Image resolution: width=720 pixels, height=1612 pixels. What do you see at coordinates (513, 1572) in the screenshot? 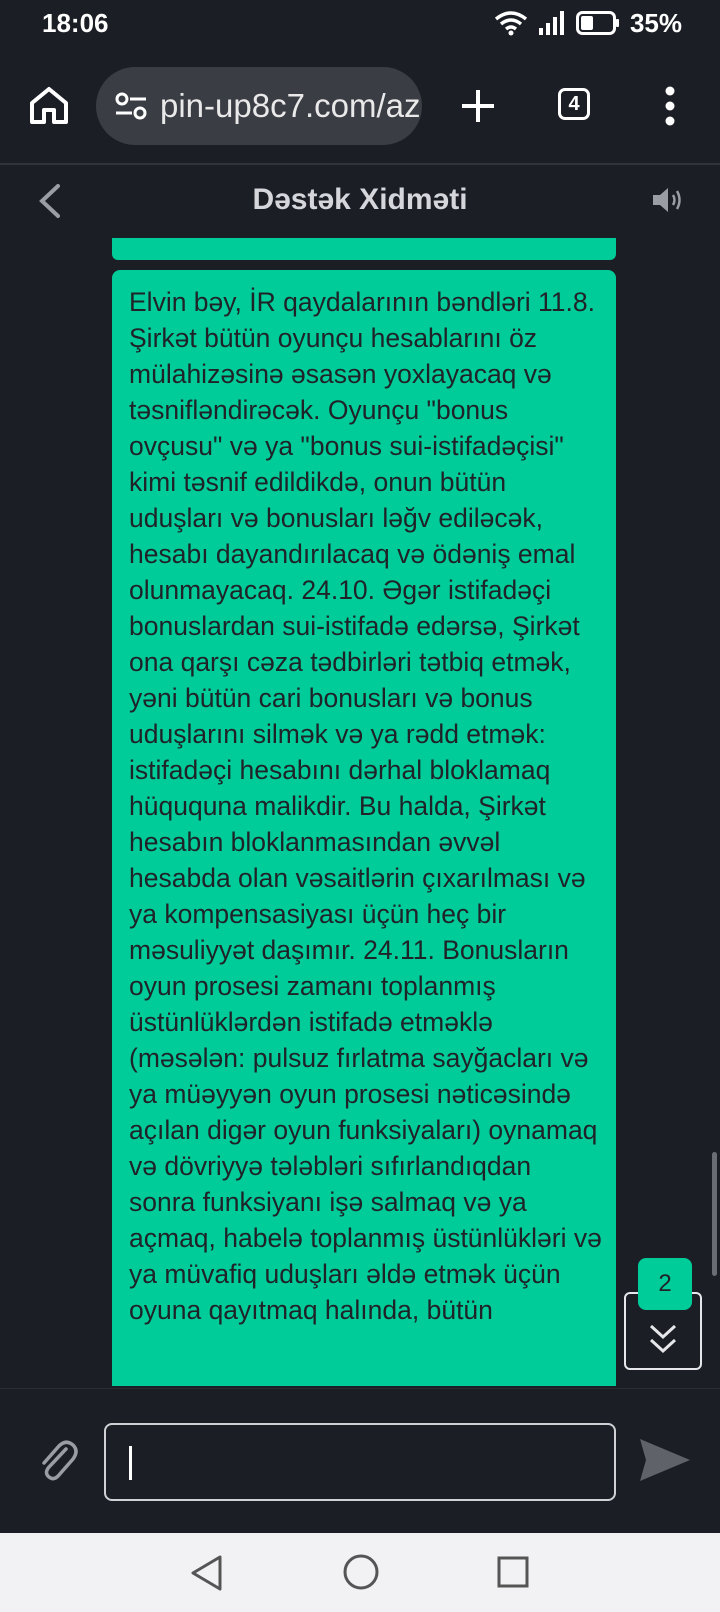
I see `nav-recents-icon` at bounding box center [513, 1572].